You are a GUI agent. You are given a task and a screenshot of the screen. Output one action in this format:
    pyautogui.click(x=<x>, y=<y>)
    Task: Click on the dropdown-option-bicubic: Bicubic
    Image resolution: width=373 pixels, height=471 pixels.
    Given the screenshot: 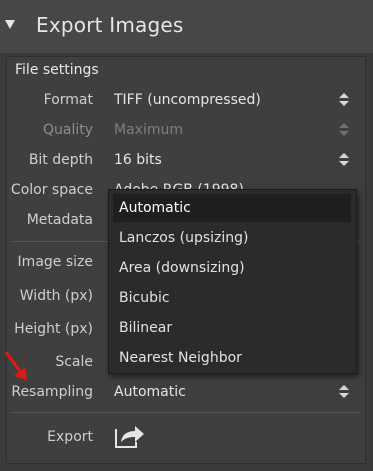 What is the action you would take?
    pyautogui.click(x=232, y=298)
    